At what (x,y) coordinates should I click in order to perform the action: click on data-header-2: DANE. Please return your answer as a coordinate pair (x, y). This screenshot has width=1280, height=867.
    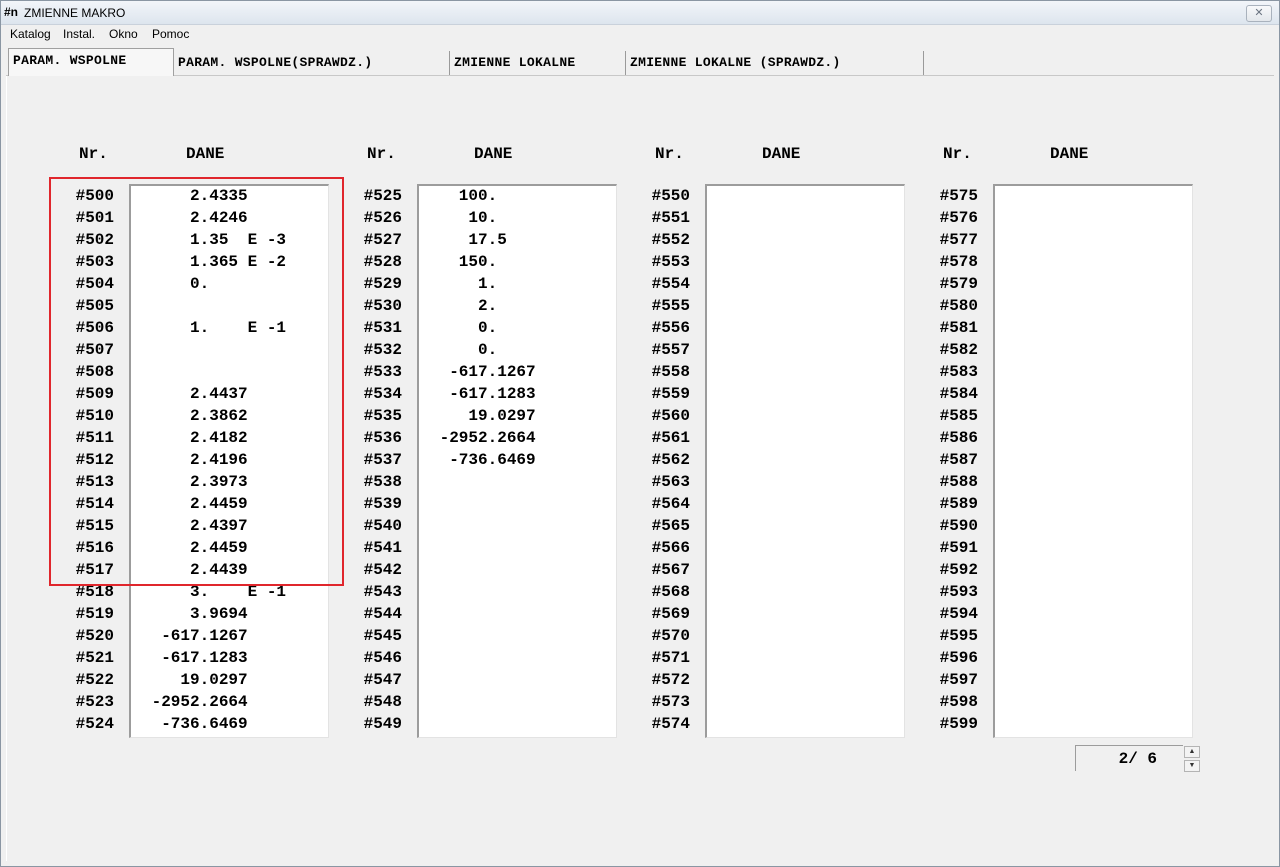
    Looking at the image, I should click on (493, 154).